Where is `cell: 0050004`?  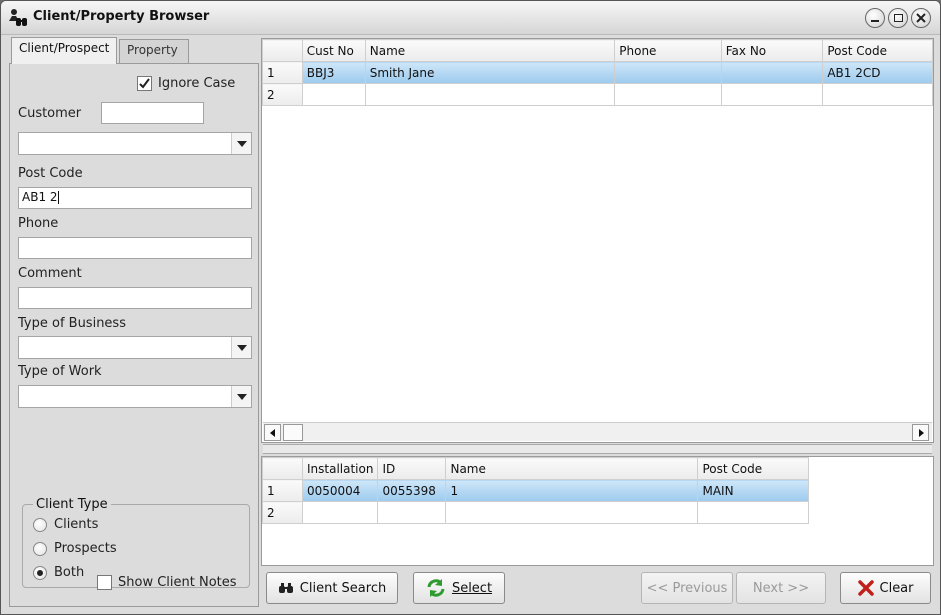
cell: 0050004 is located at coordinates (340, 490).